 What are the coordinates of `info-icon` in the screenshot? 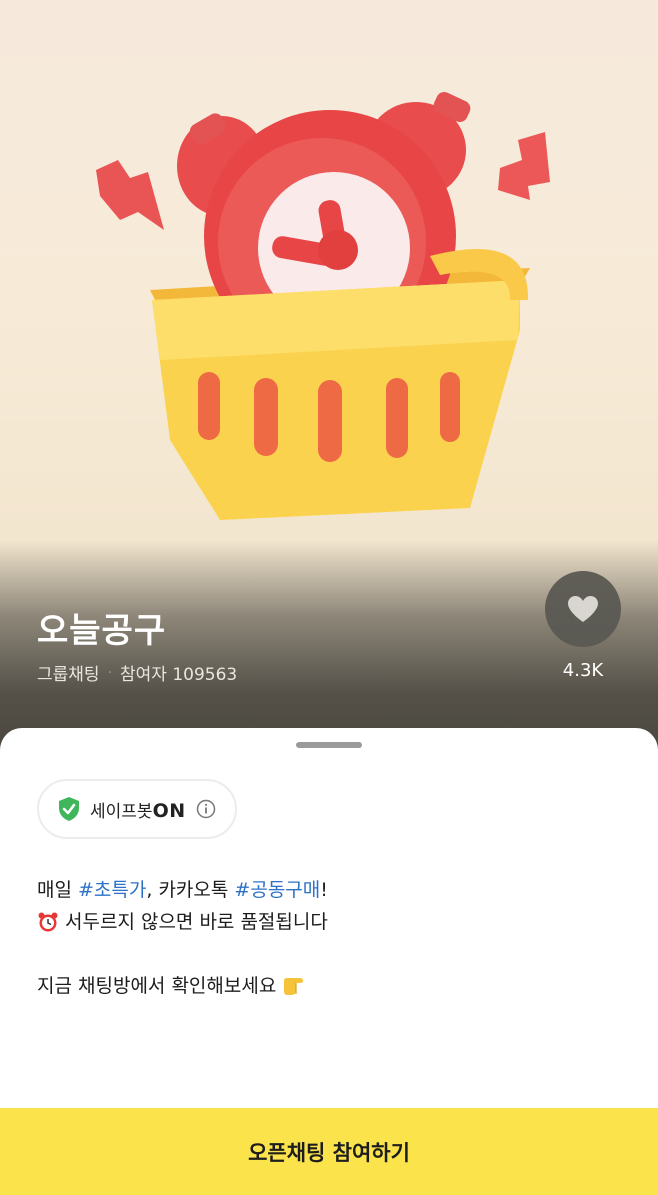 It's located at (206, 809).